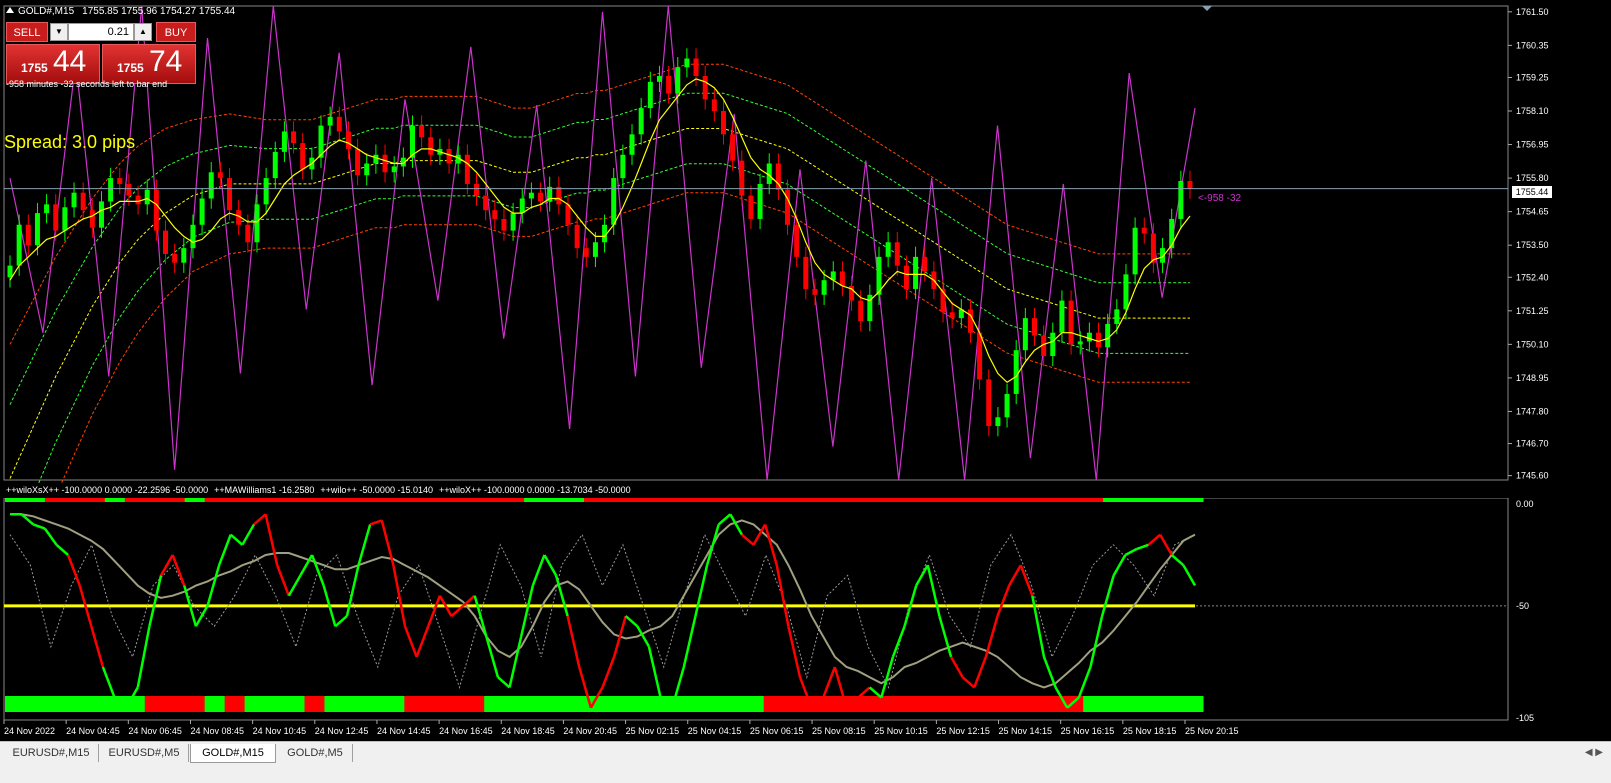 This screenshot has width=1611, height=783. I want to click on time-axis-label: 24 Nov 08:45, so click(217, 731).